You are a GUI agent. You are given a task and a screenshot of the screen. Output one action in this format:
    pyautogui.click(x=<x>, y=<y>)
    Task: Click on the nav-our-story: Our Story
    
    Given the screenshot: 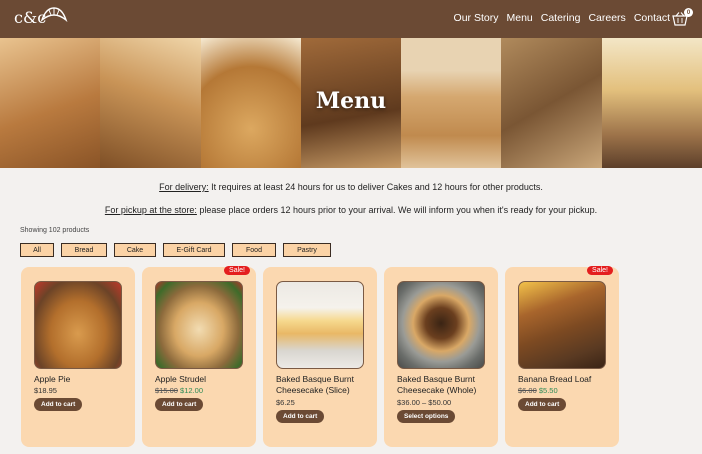 What is the action you would take?
    pyautogui.click(x=476, y=18)
    